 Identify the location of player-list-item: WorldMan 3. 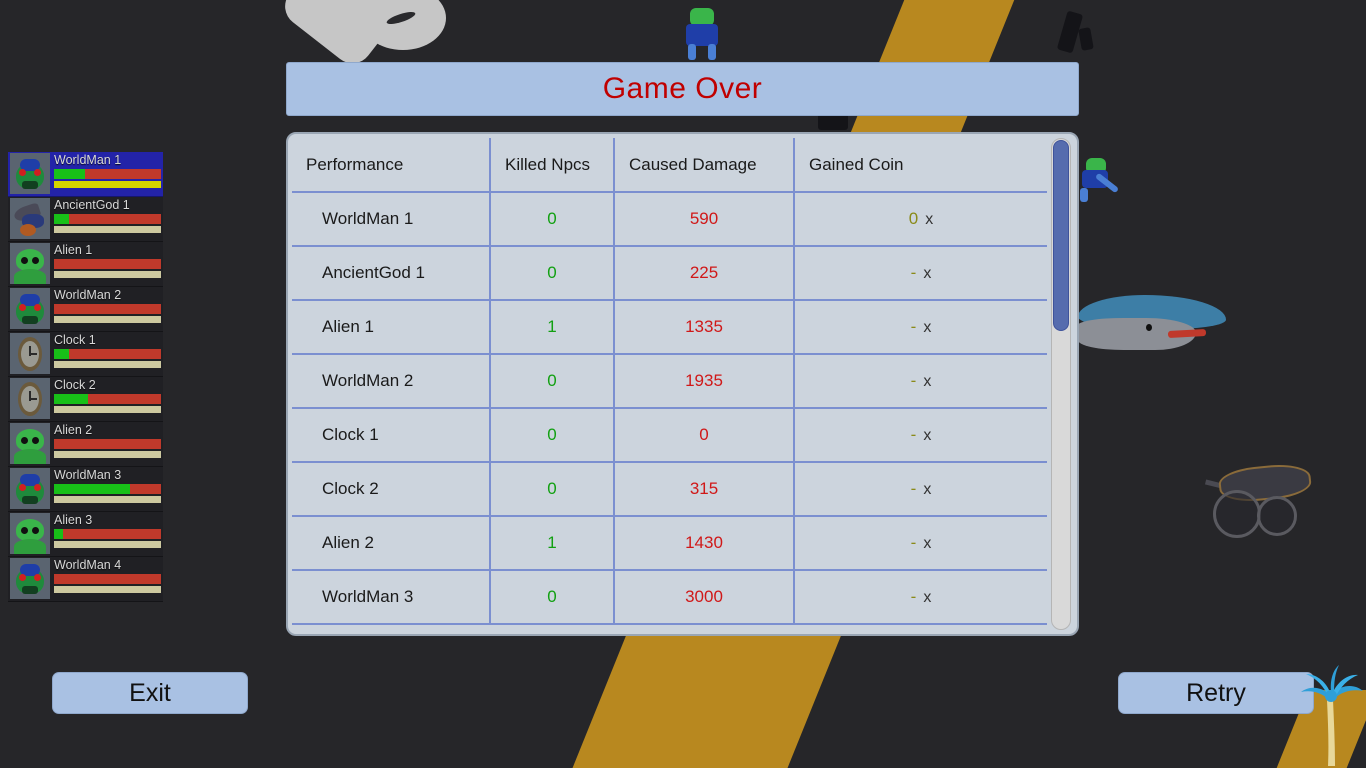
(85, 489).